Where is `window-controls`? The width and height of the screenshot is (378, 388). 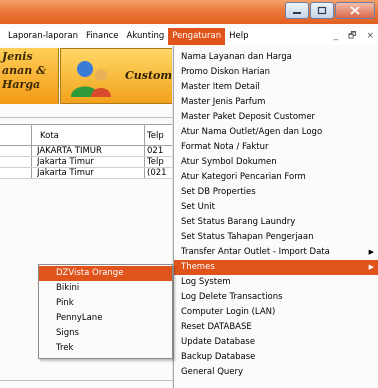 window-controls is located at coordinates (329, 10).